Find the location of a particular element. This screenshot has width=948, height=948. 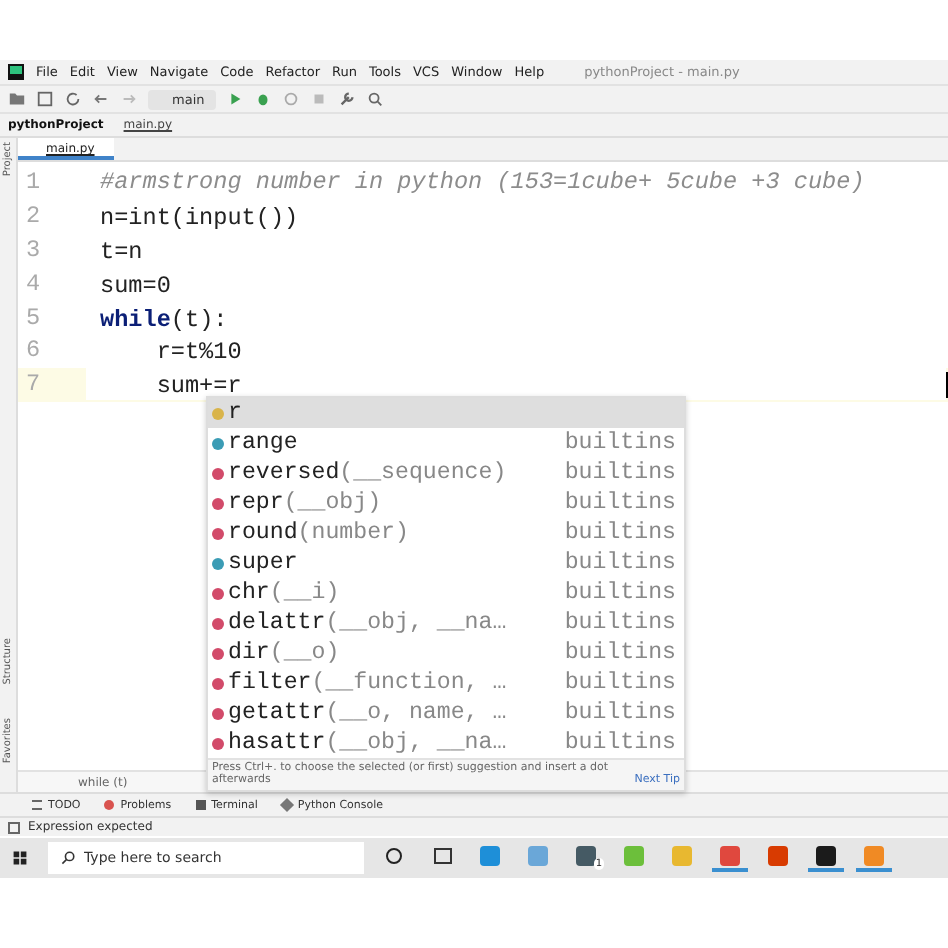

line-number: 2 is located at coordinates (33, 216).